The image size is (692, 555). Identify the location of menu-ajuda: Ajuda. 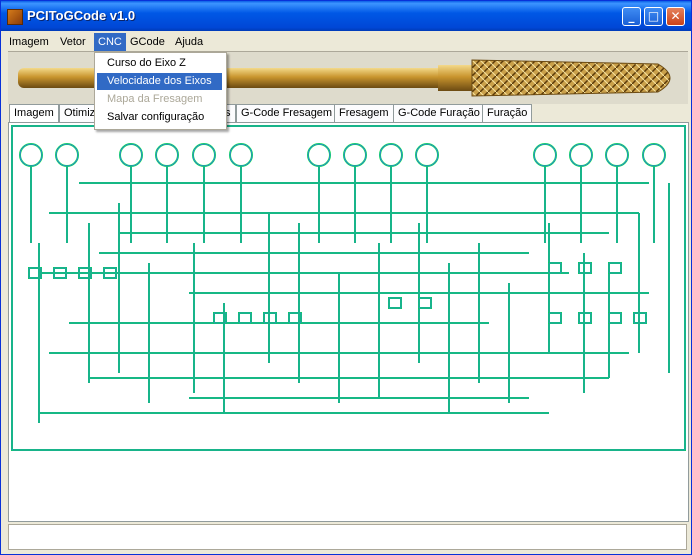
(189, 42).